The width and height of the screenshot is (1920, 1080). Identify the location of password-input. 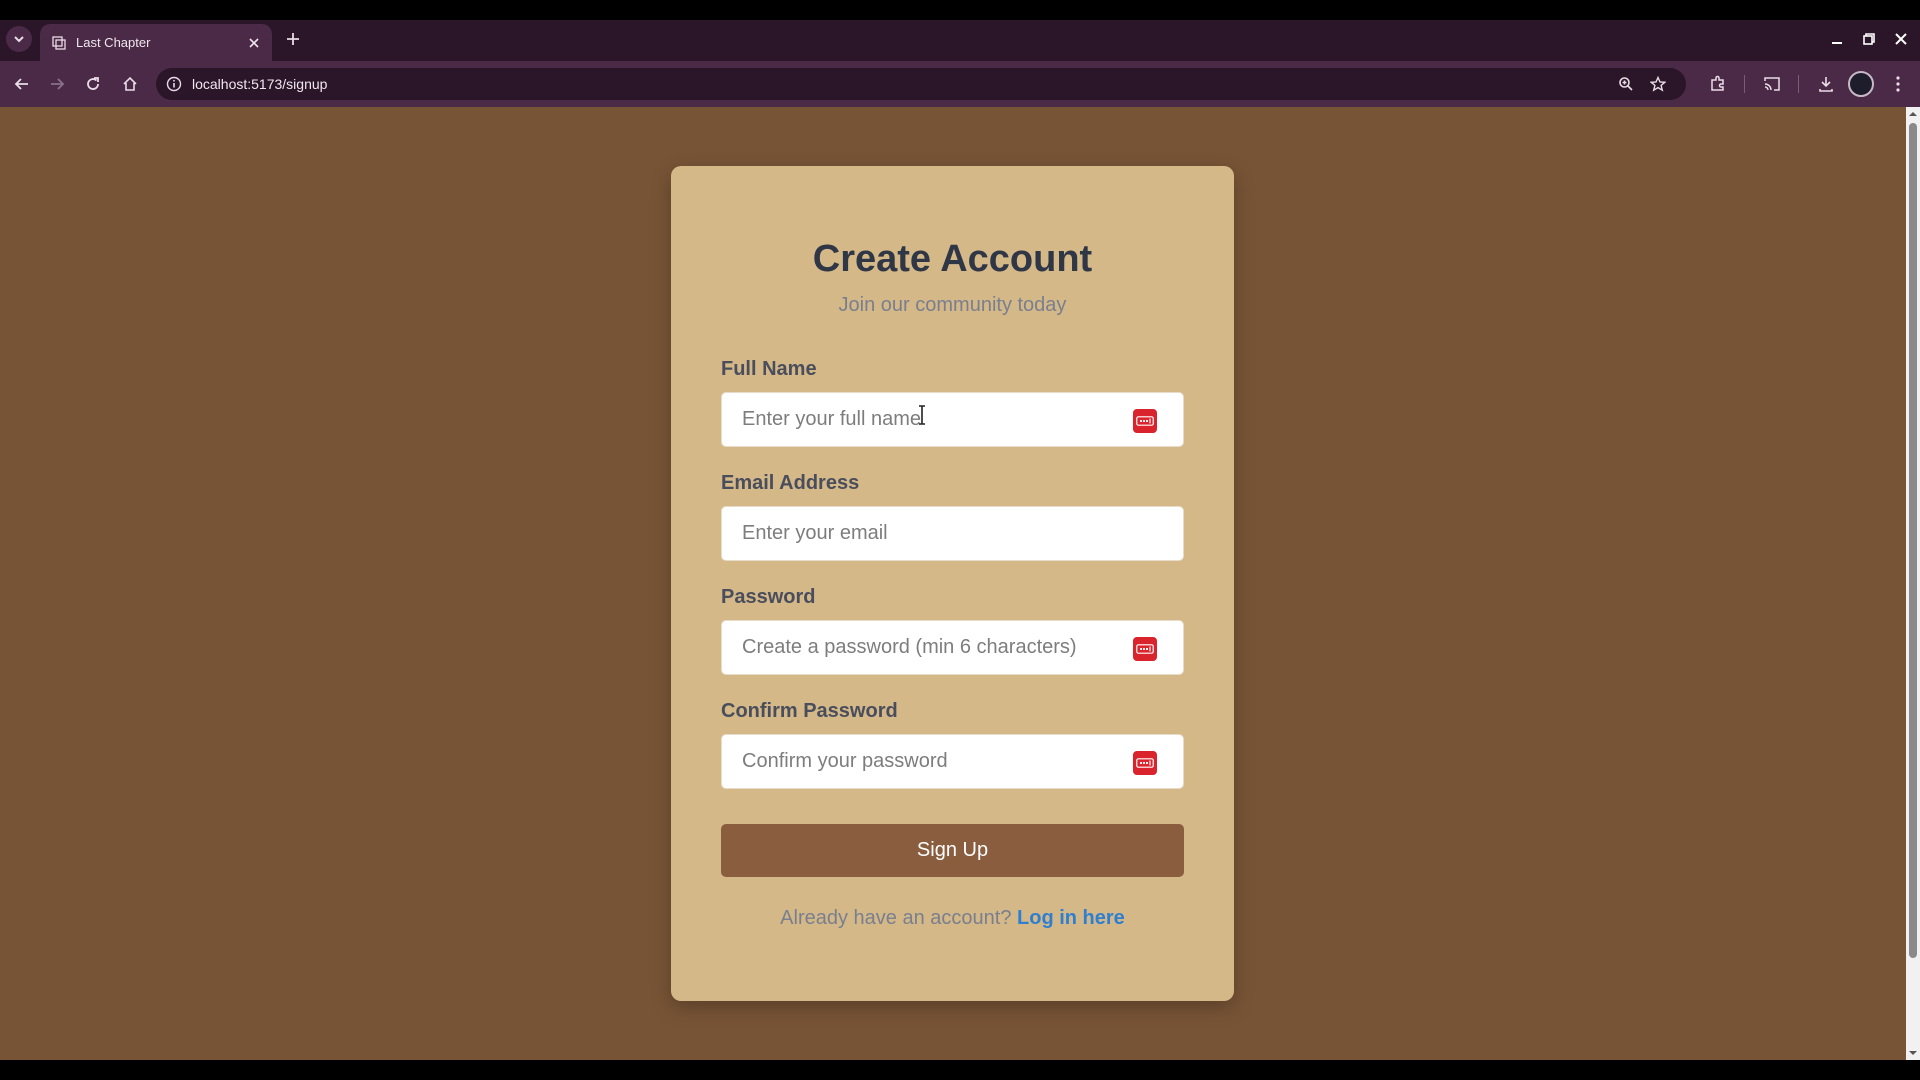
(952, 647).